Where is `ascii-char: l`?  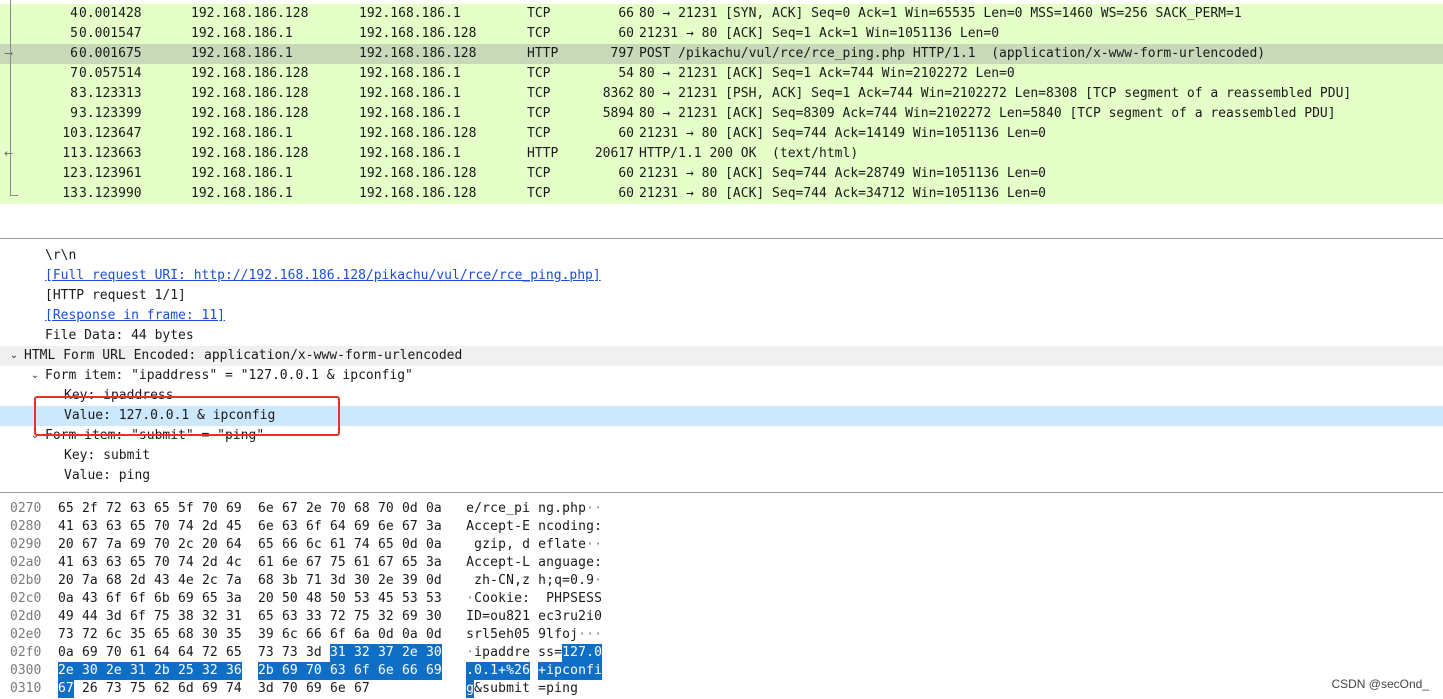 ascii-char: l is located at coordinates (486, 635).